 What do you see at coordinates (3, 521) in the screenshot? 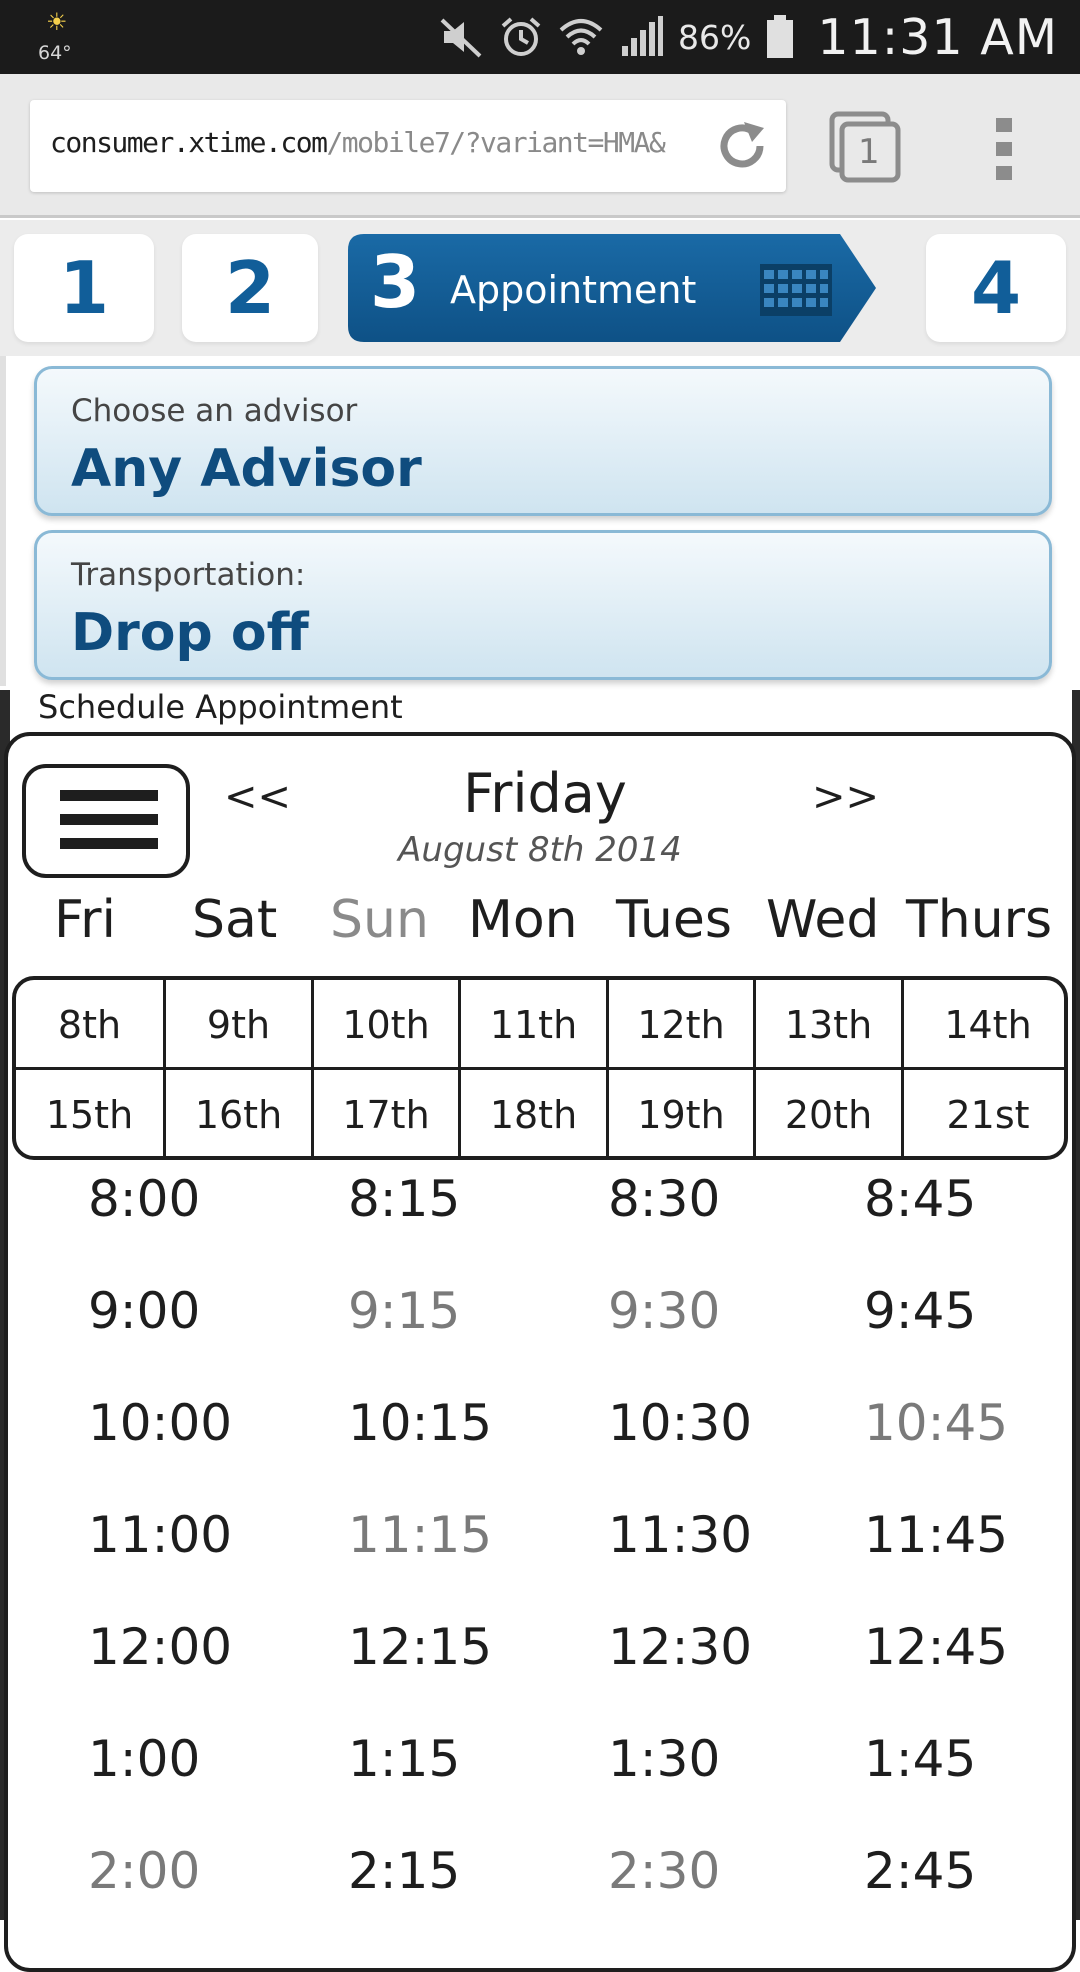
I see `page-border-left` at bounding box center [3, 521].